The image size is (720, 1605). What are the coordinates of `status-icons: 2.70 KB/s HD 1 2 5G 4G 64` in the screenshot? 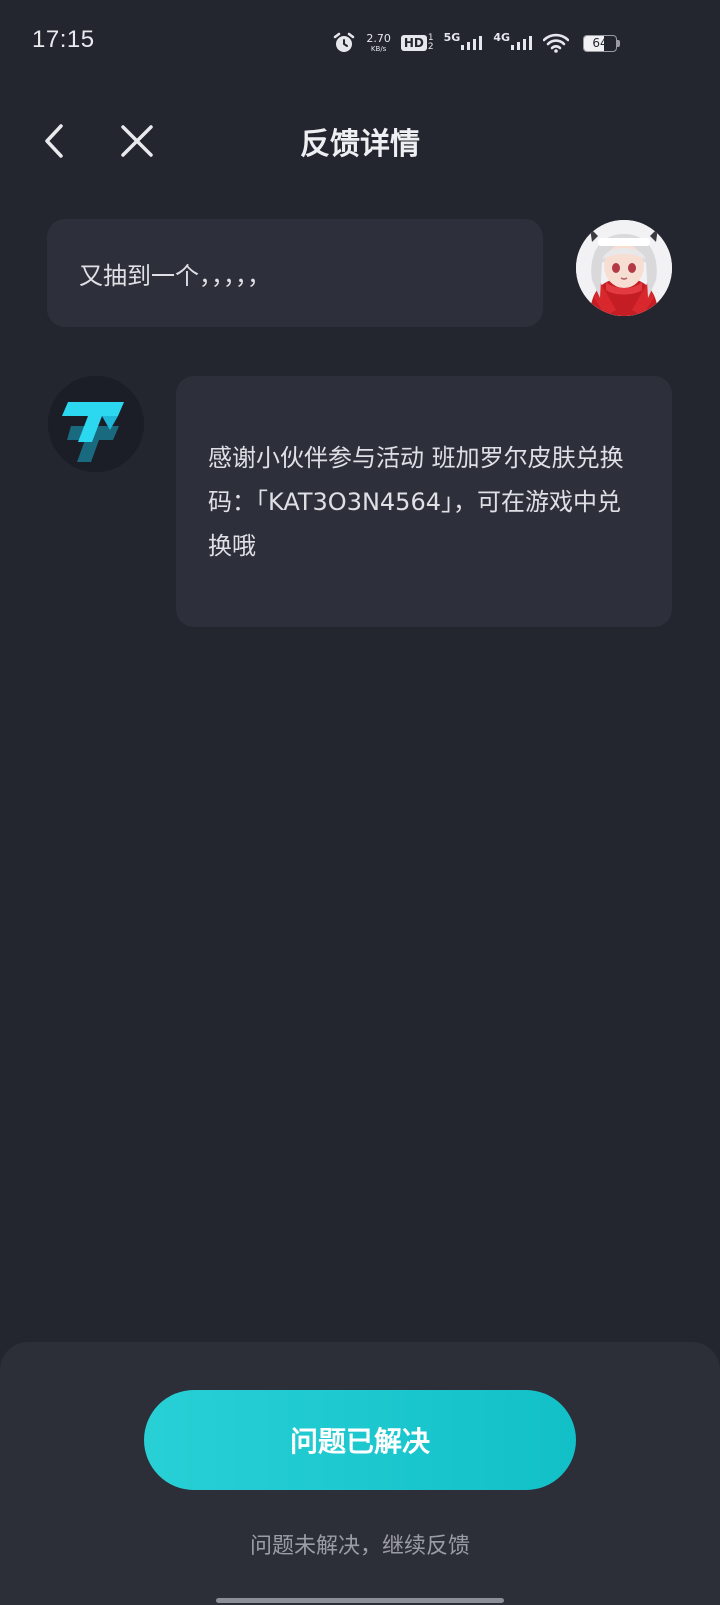 It's located at (476, 43).